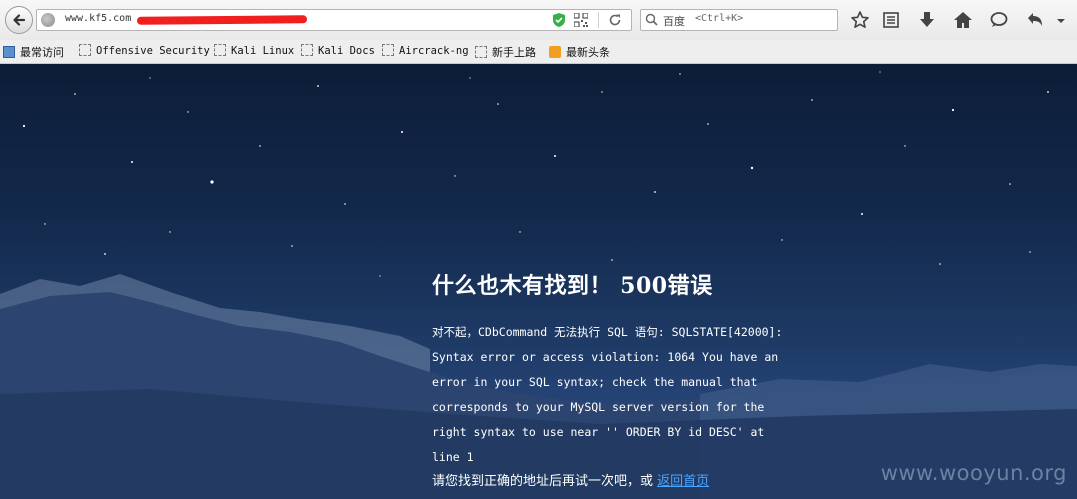  I want to click on rss-icon, so click(555, 52).